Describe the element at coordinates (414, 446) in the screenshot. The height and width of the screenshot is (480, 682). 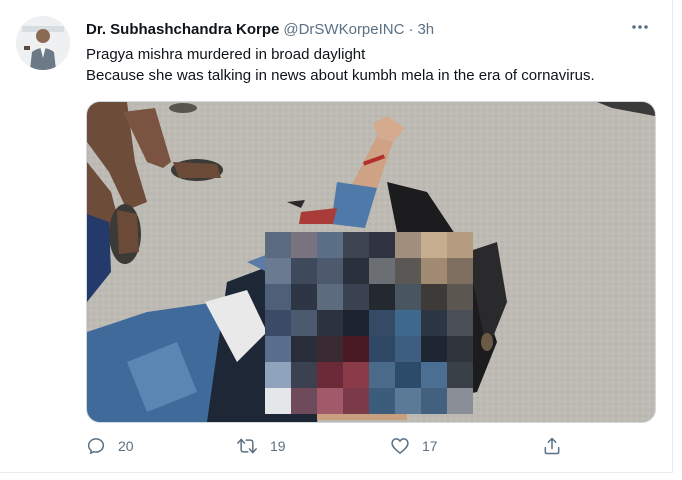
I see `like-button: 17` at that location.